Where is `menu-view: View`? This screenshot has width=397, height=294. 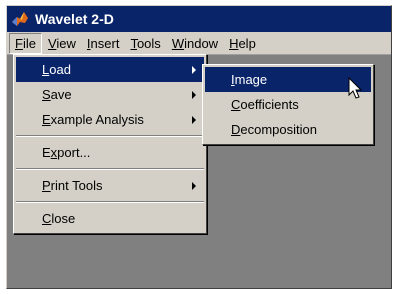 menu-view: View is located at coordinates (62, 43).